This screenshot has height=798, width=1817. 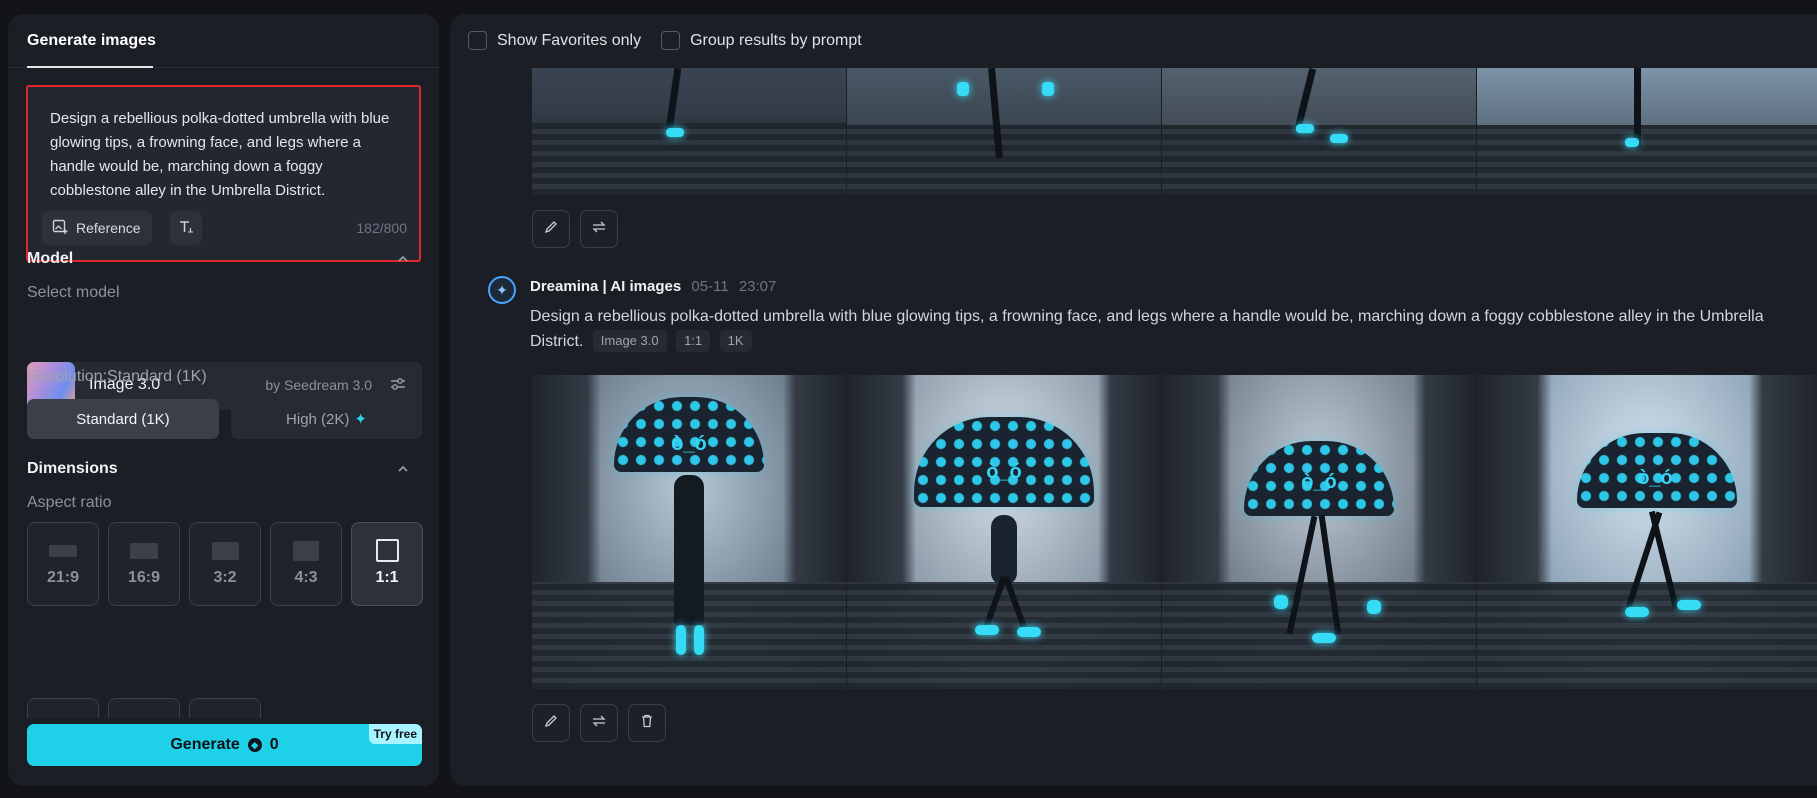 I want to click on settings-sliders-icon, so click(x=398, y=386).